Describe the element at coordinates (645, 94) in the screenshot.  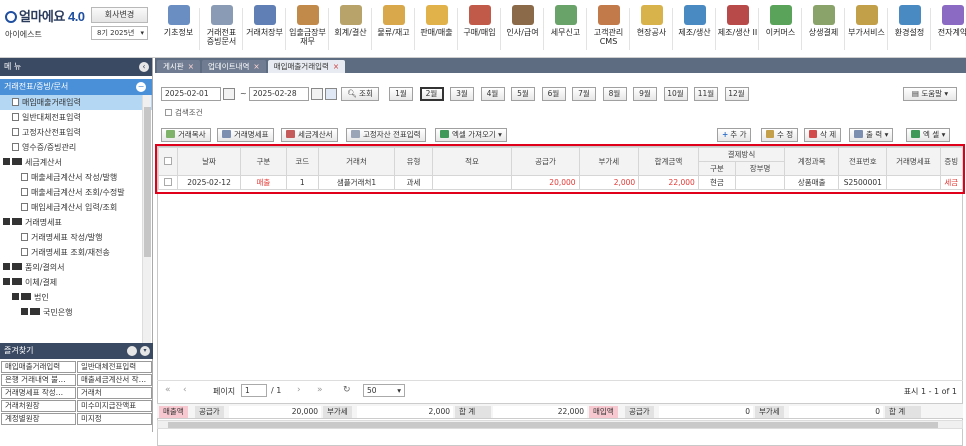
I see `month-button: 9월` at that location.